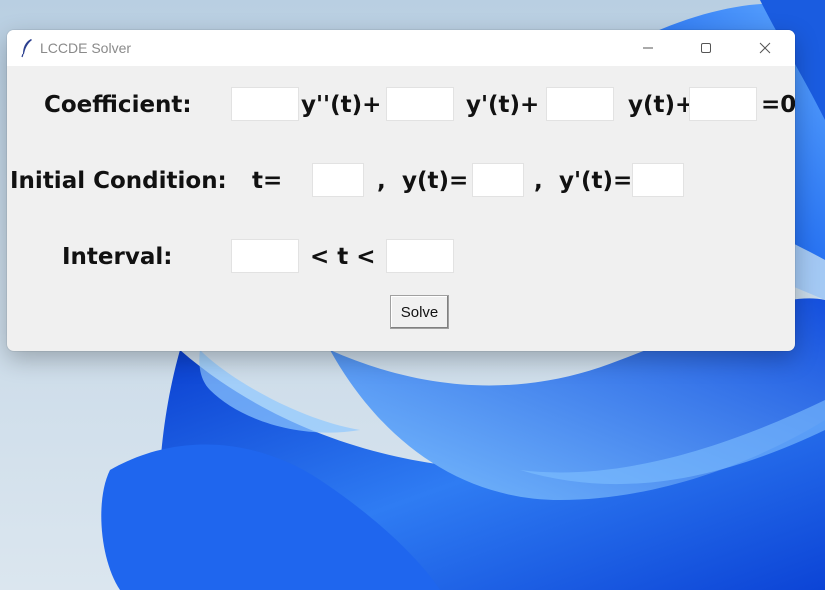 Image resolution: width=825 pixels, height=590 pixels. Describe the element at coordinates (419, 312) in the screenshot. I see `solve-button: Solve` at that location.